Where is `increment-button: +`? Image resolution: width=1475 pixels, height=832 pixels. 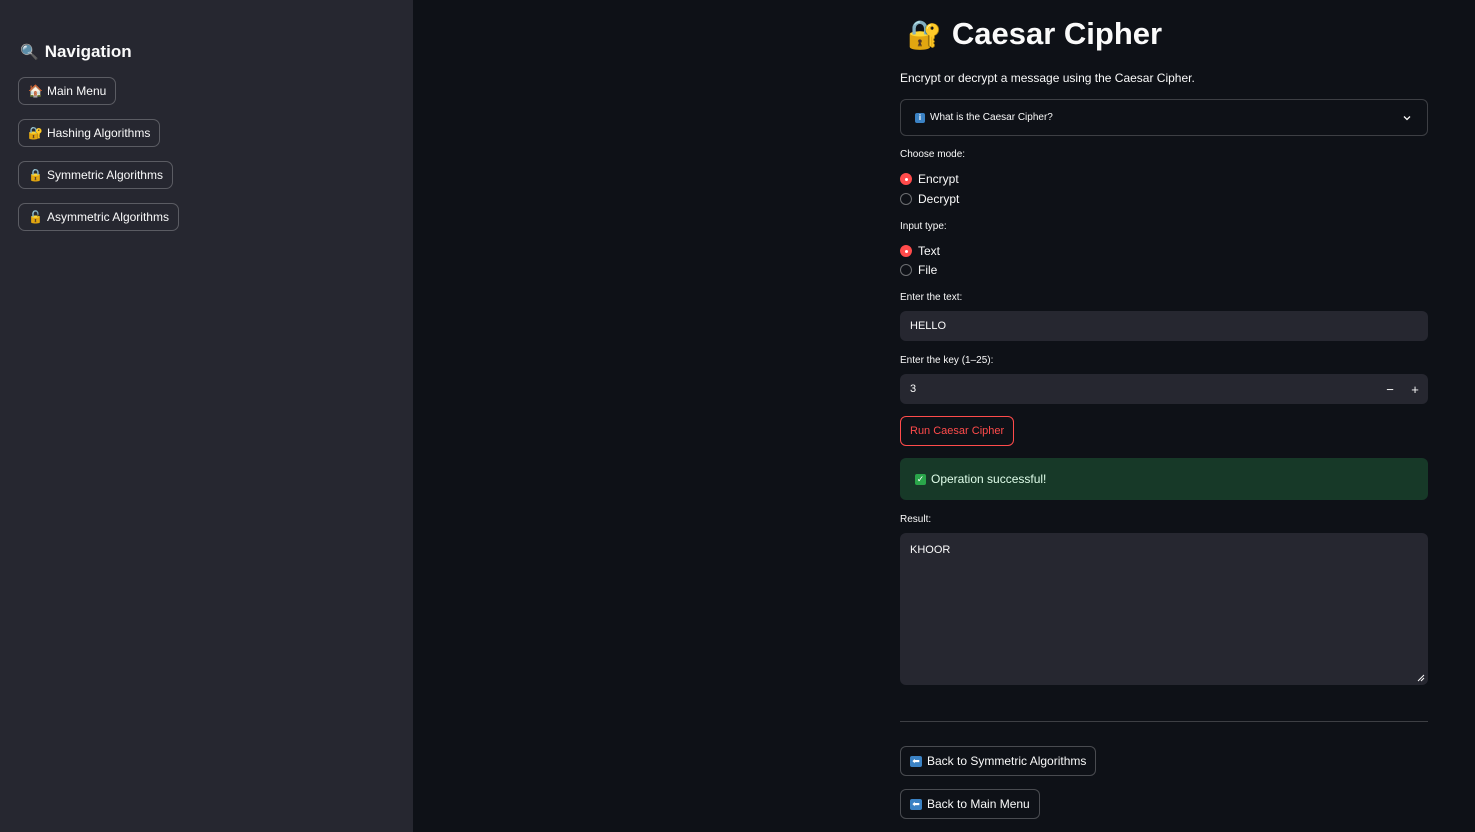
increment-button: + is located at coordinates (1415, 389).